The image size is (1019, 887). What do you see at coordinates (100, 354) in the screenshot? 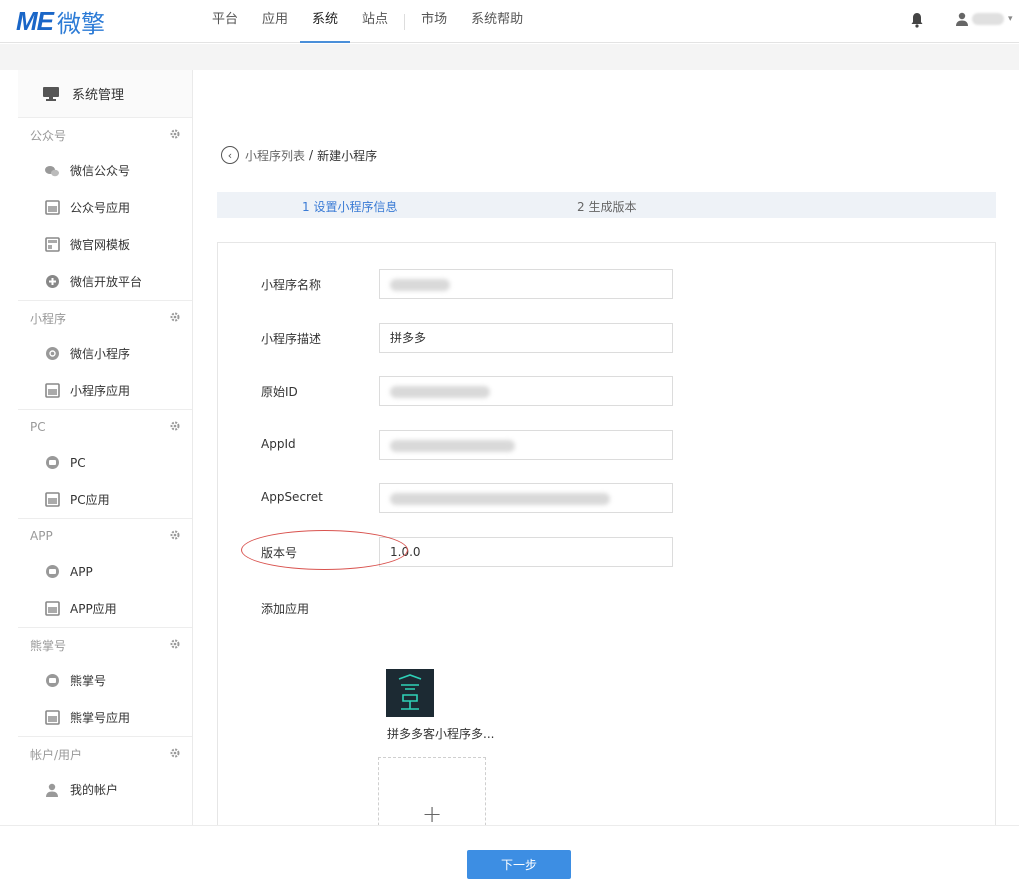
I see `sidebar-item-label: 微信小程序` at bounding box center [100, 354].